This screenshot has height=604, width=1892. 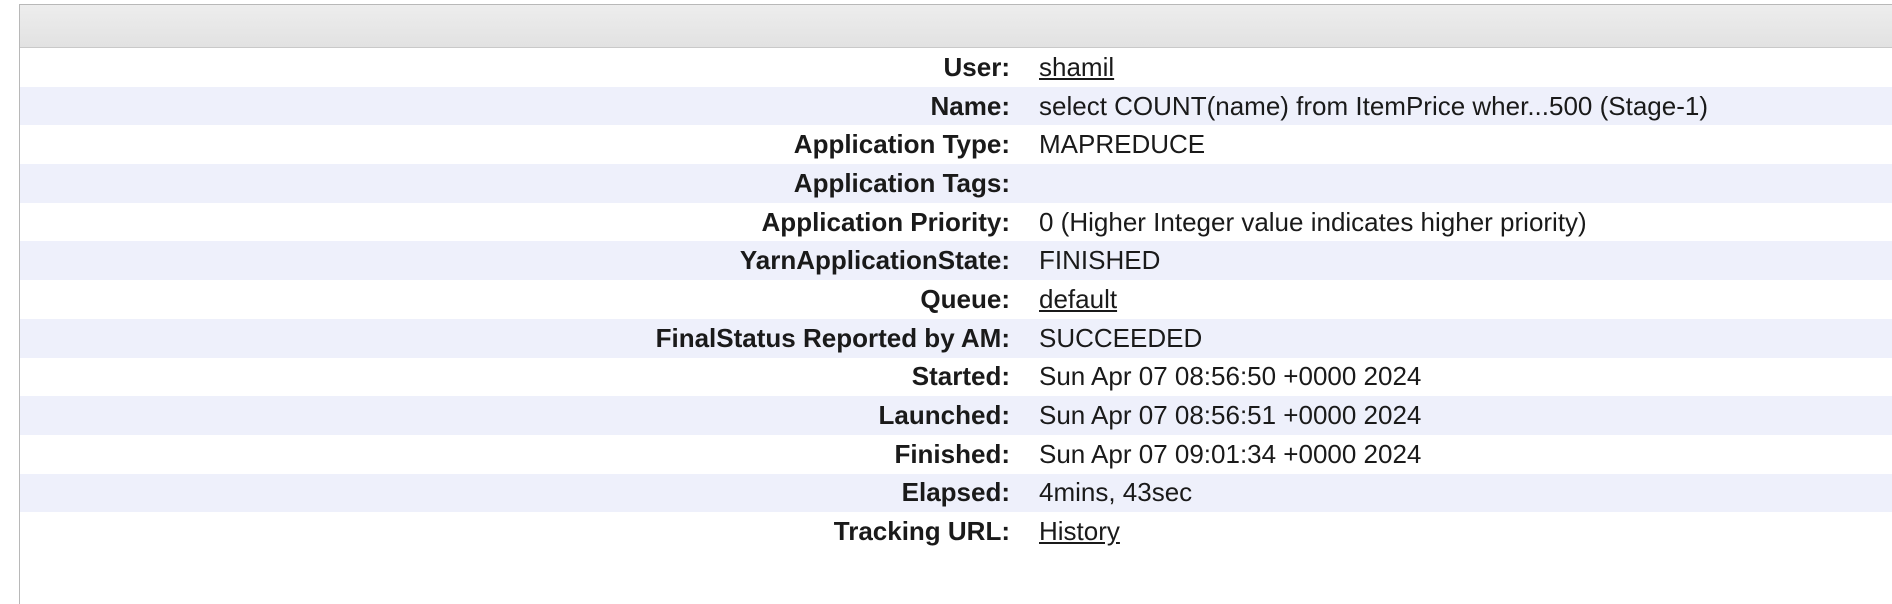 What do you see at coordinates (1079, 531) in the screenshot?
I see `tracking-url-link: History` at bounding box center [1079, 531].